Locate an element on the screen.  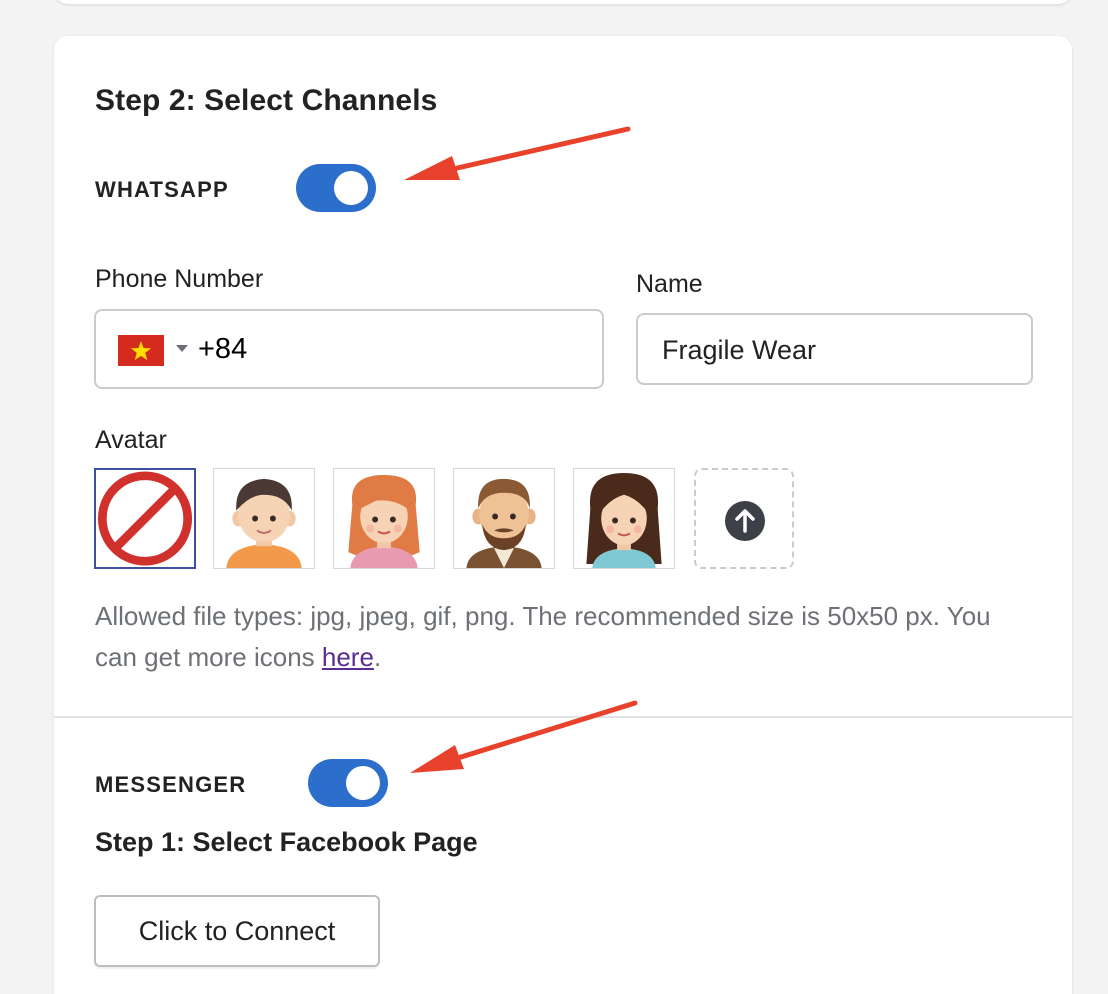
star-icon is located at coordinates (141, 351).